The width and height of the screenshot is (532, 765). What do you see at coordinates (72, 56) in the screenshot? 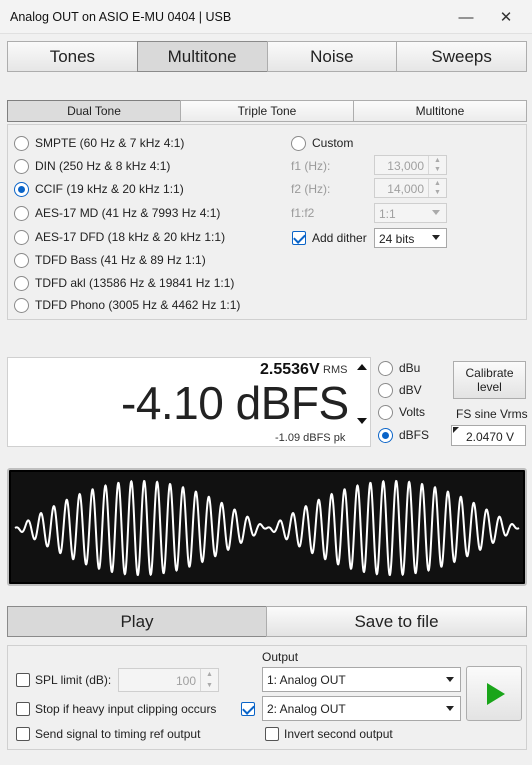
I see `tab-tones: Tones` at bounding box center [72, 56].